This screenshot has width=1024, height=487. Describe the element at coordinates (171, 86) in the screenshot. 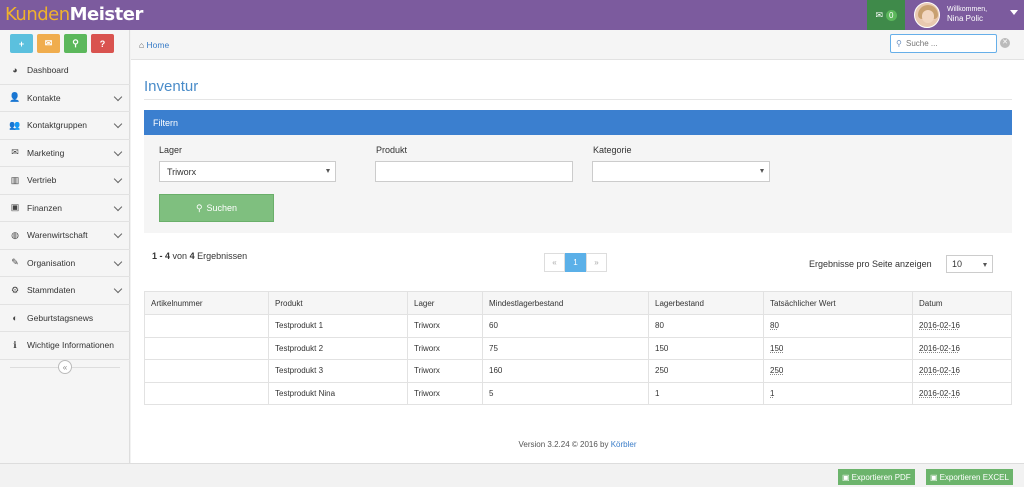

I see `page-title: Inventur` at that location.